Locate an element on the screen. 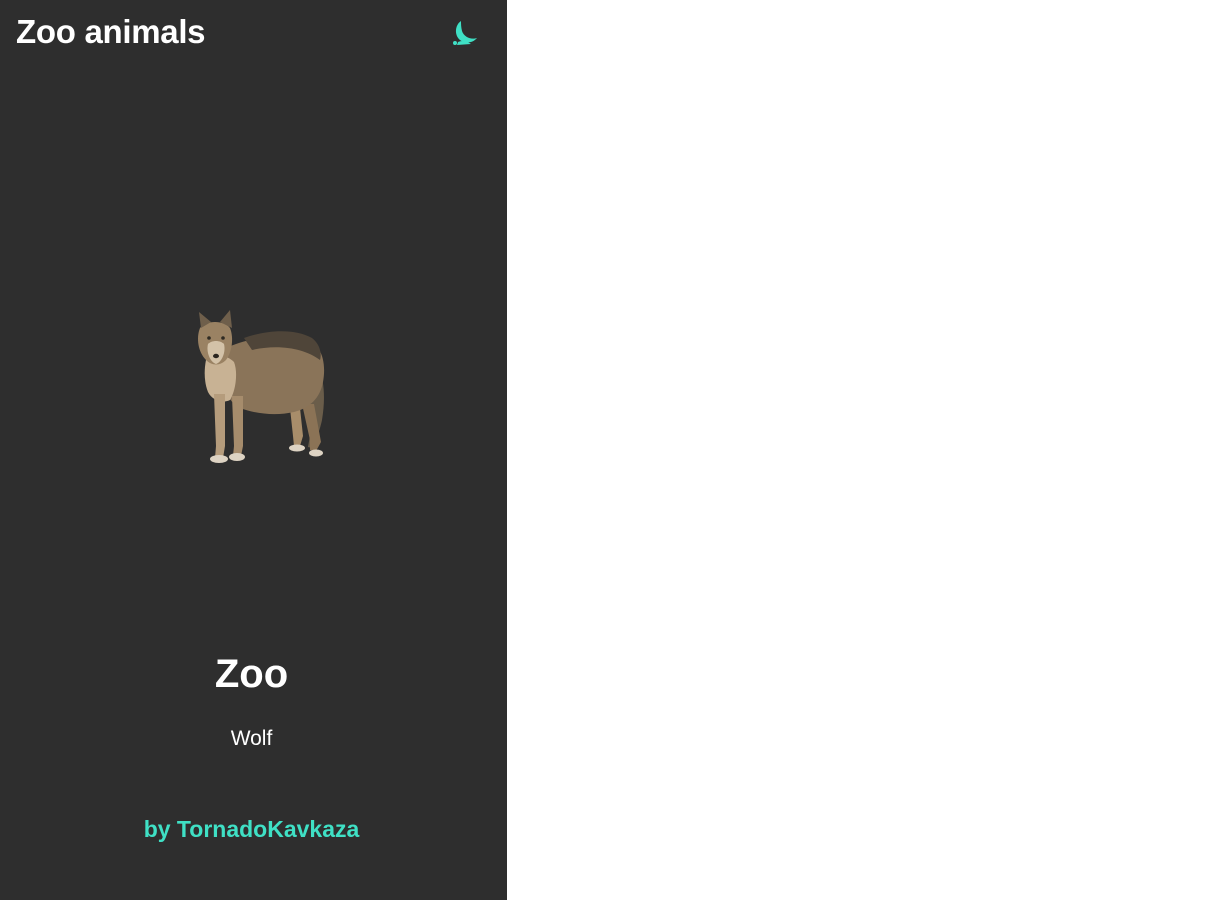  app-title: Zoo animals is located at coordinates (111, 31).